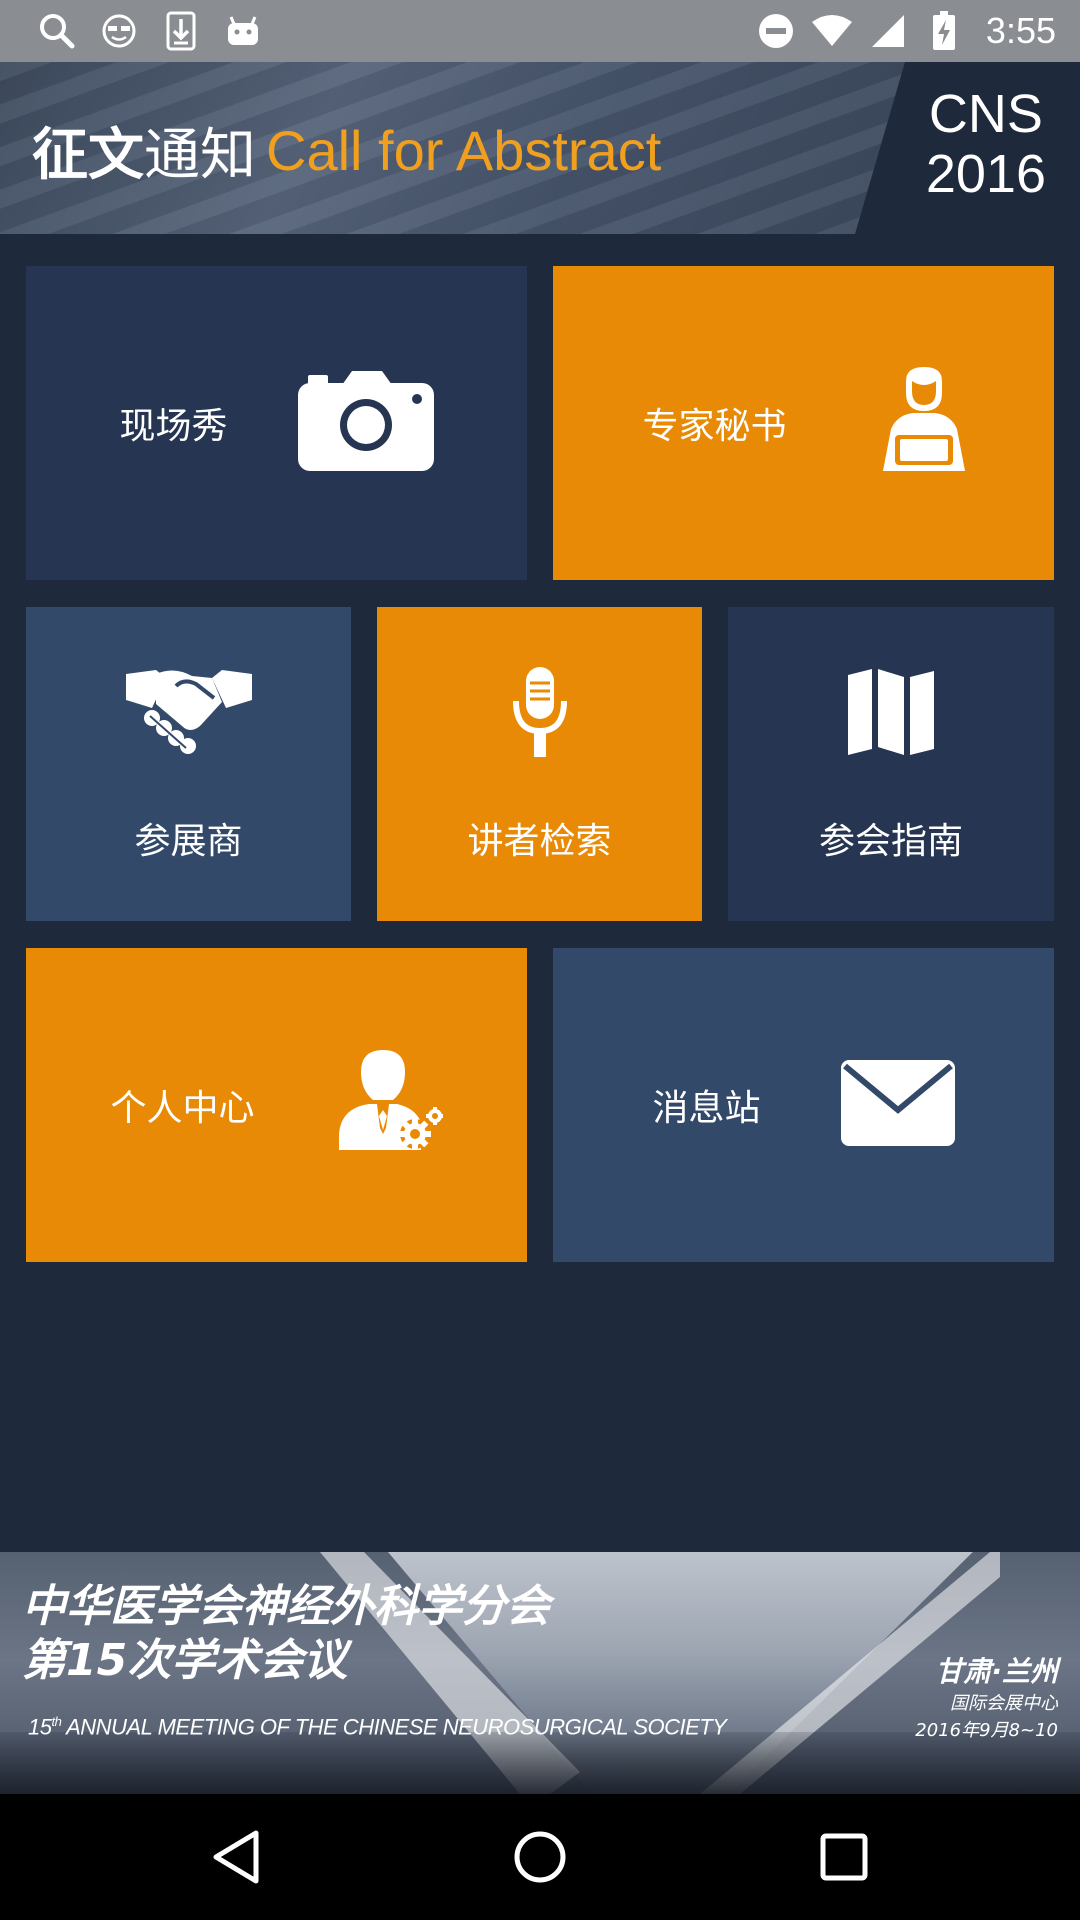 The width and height of the screenshot is (1080, 1920). I want to click on download-icon, so click(181, 31).